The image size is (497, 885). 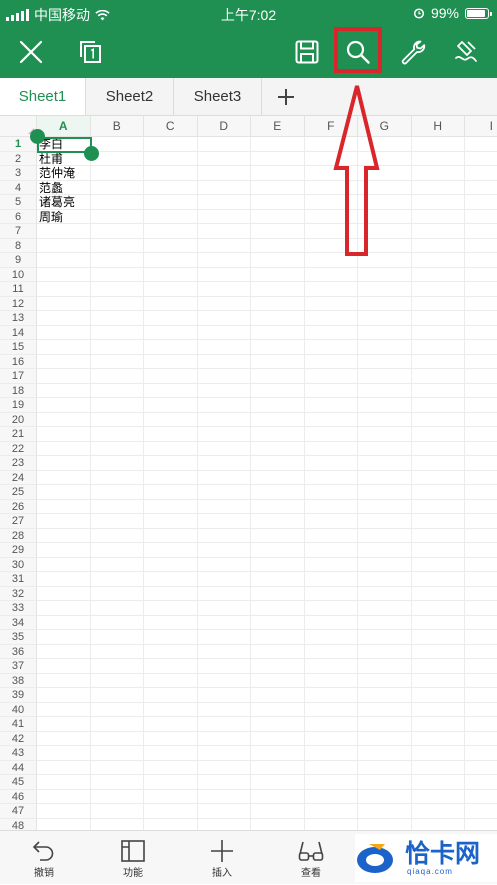 I want to click on undo-button: 撤销, so click(x=44, y=858).